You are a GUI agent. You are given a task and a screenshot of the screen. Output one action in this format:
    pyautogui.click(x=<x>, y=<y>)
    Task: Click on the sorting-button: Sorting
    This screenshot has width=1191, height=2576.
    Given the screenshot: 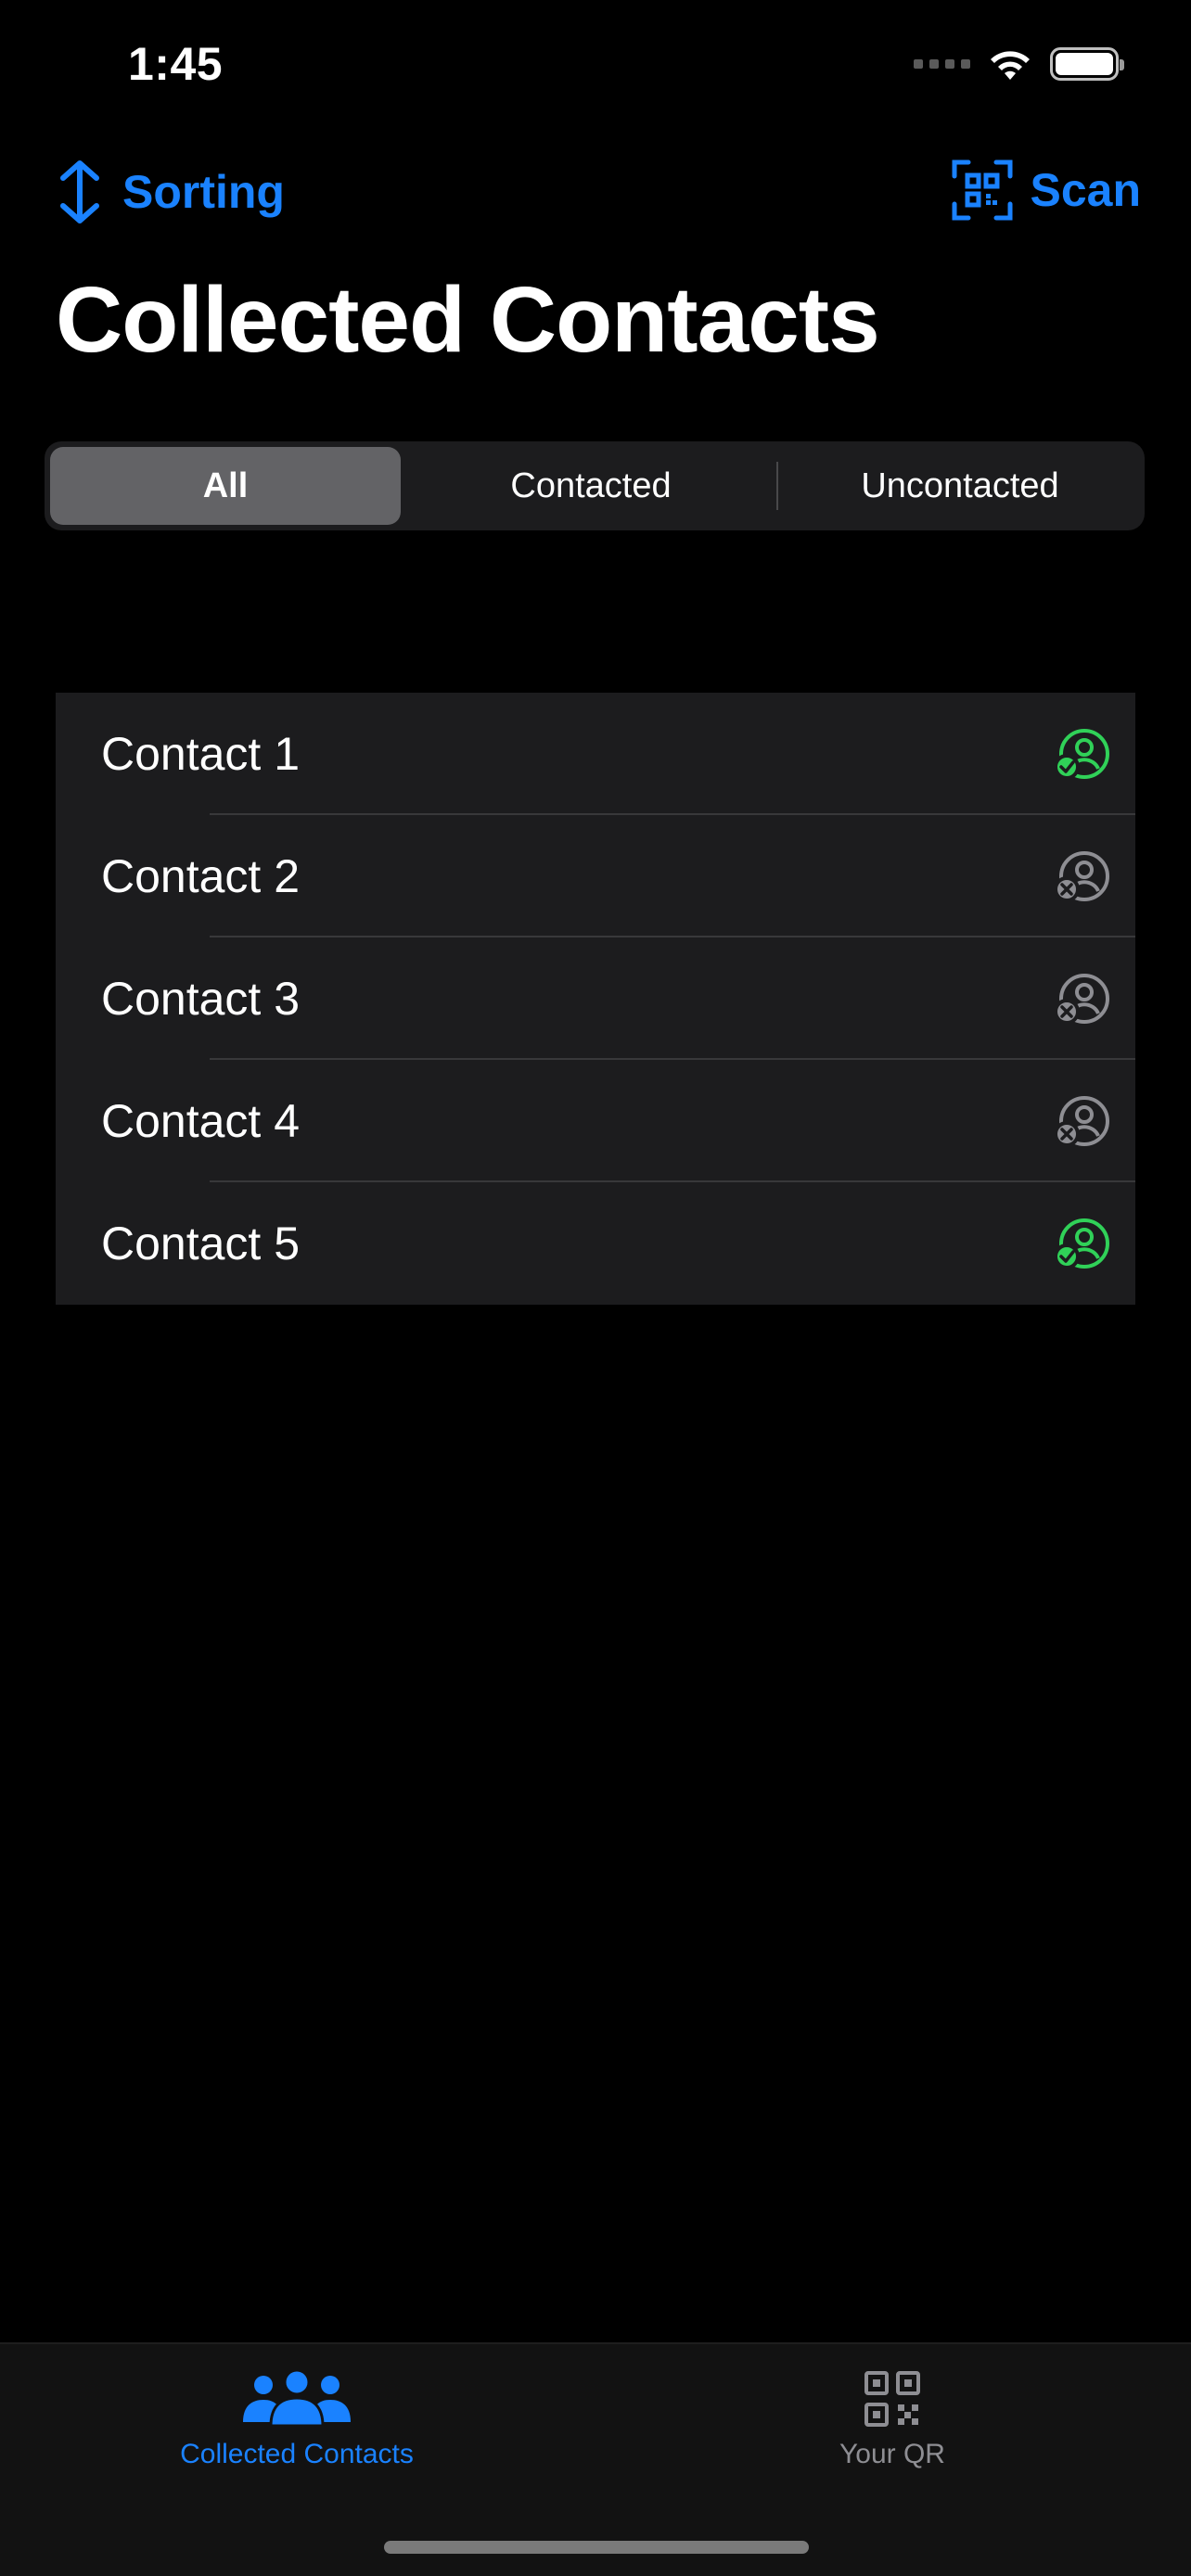 What is the action you would take?
    pyautogui.click(x=169, y=191)
    